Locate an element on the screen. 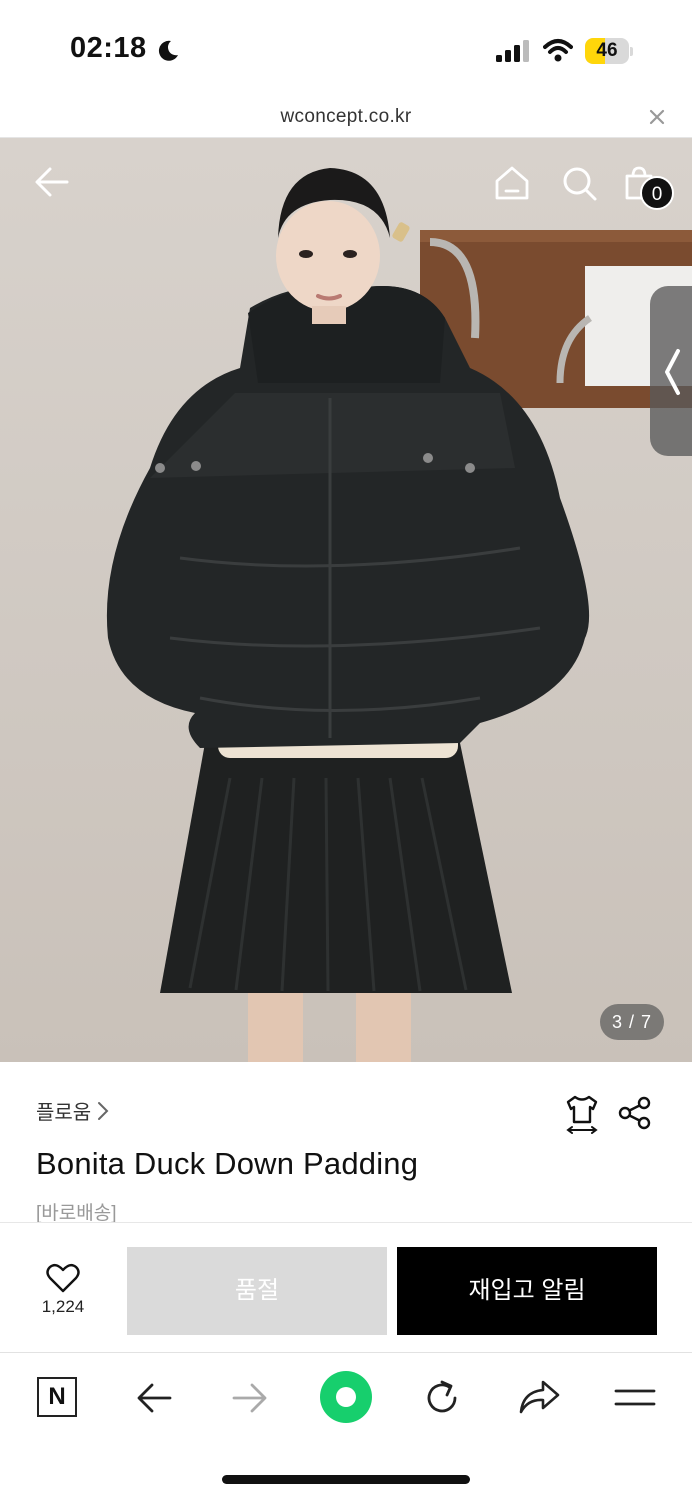  home-icon is located at coordinates (512, 183).